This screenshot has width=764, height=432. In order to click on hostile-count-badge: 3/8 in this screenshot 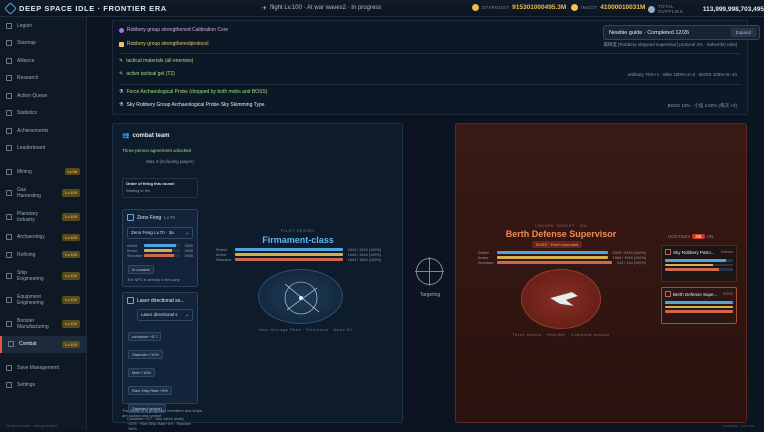, I will do `click(698, 236)`.